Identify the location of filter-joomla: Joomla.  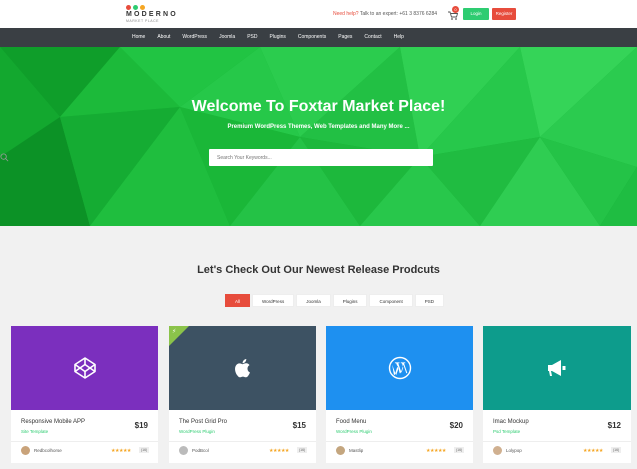
(313, 300).